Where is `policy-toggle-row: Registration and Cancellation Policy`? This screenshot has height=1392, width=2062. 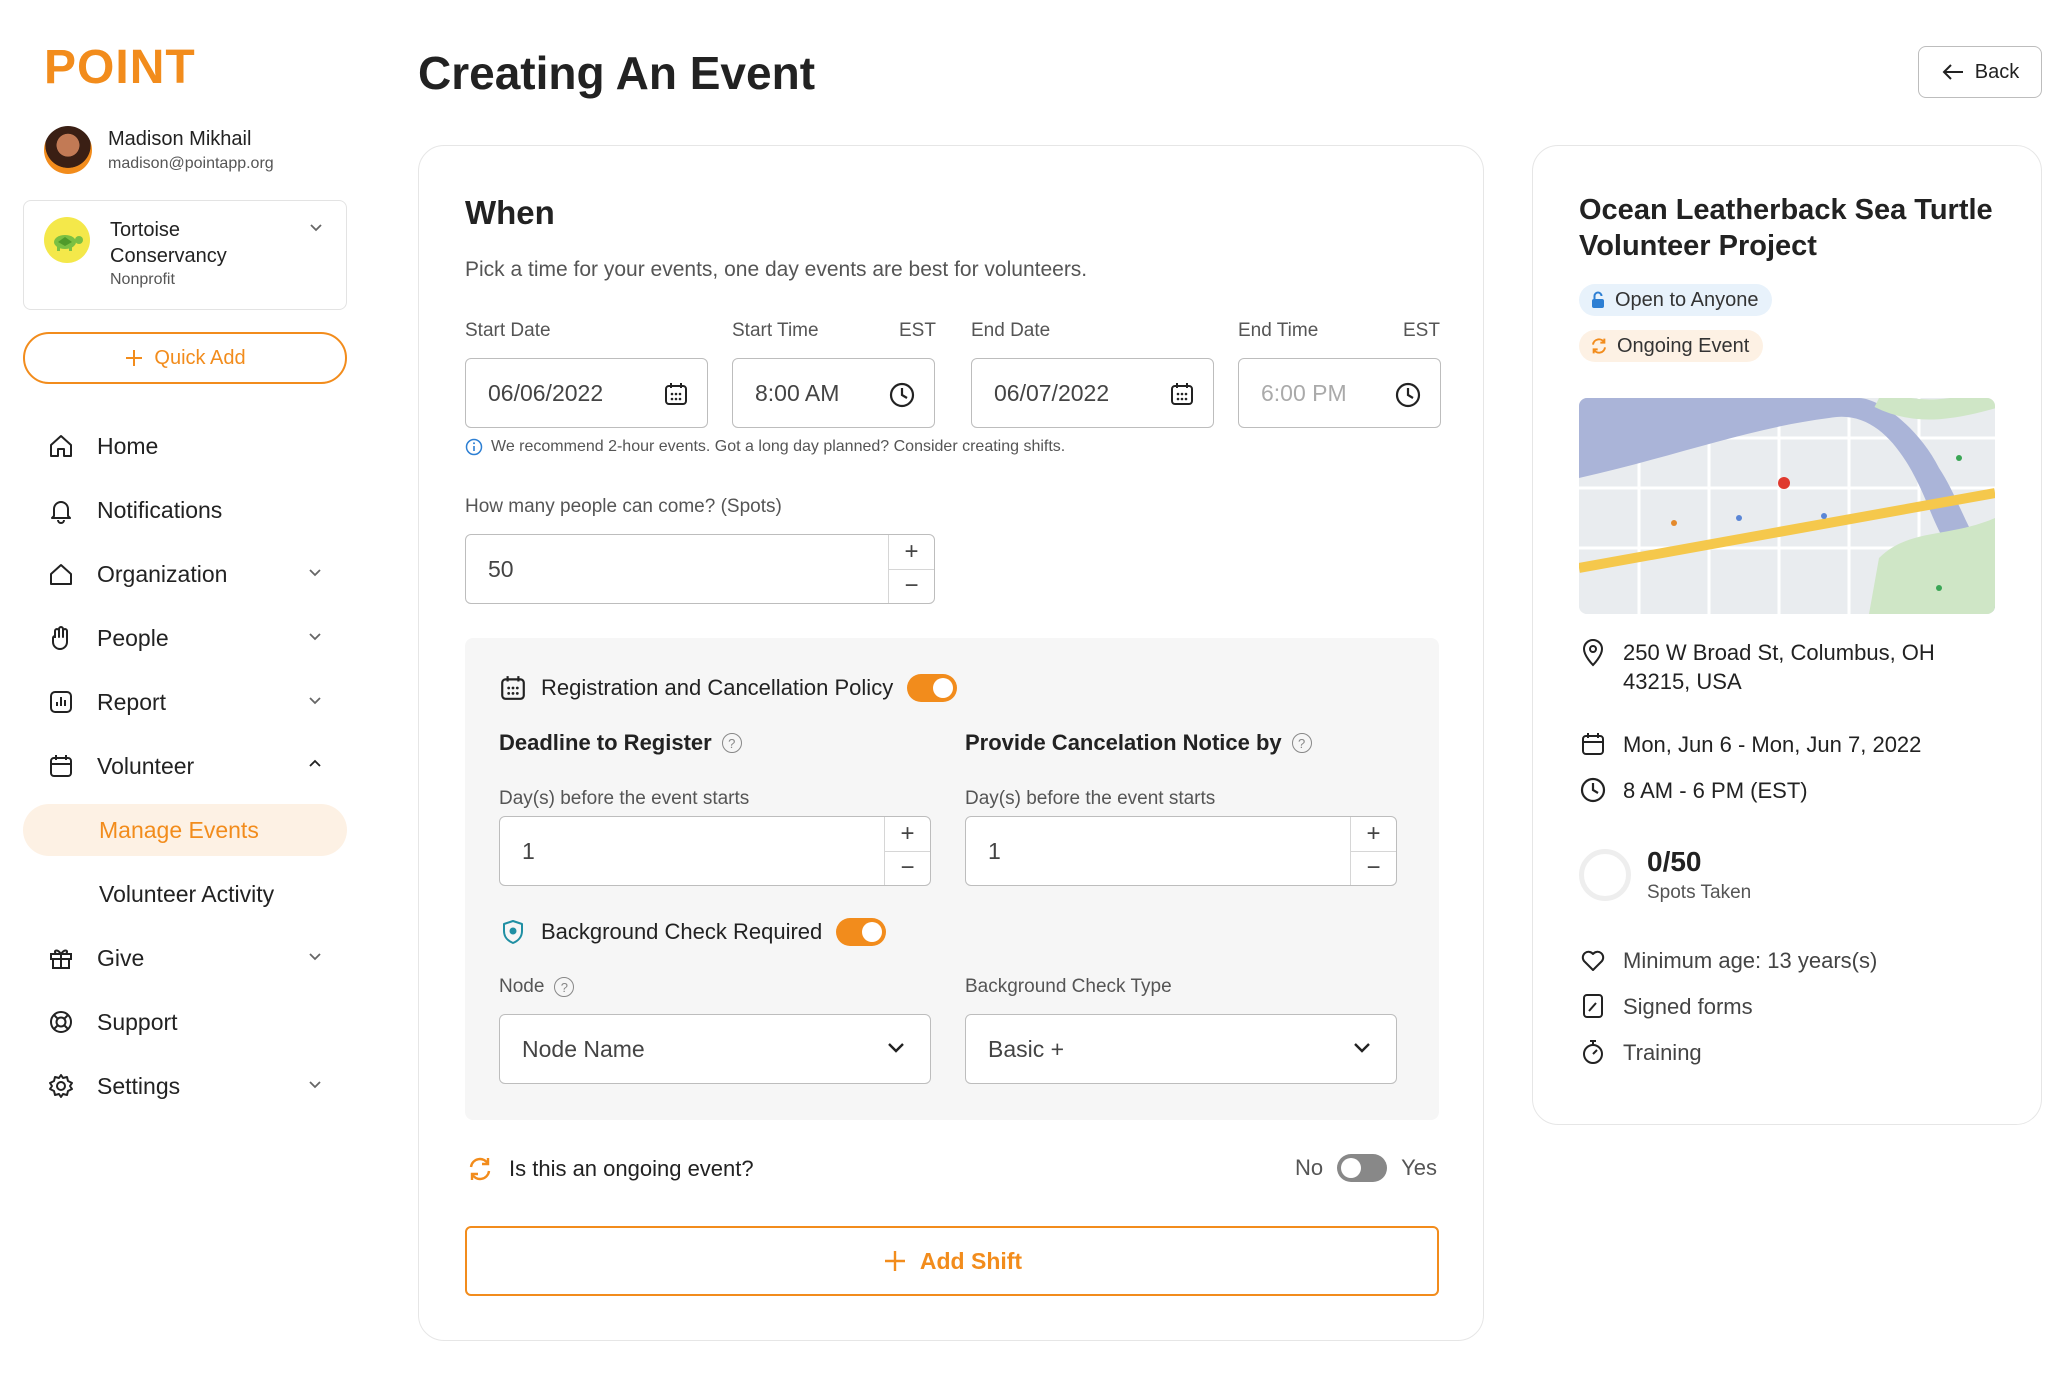 policy-toggle-row: Registration and Cancellation Policy is located at coordinates (728, 688).